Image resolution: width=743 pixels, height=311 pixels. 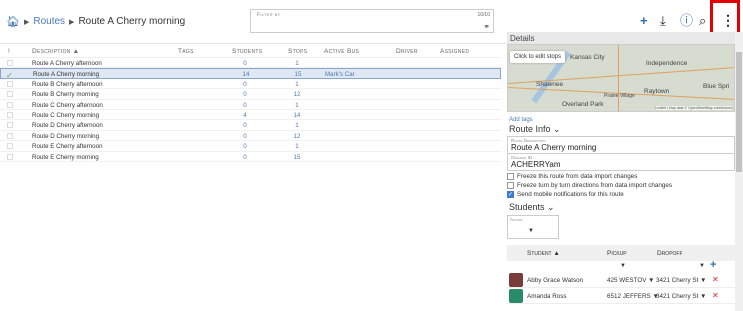 What do you see at coordinates (622, 129) in the screenshot?
I see `route-info-header: Route Info ⌄` at bounding box center [622, 129].